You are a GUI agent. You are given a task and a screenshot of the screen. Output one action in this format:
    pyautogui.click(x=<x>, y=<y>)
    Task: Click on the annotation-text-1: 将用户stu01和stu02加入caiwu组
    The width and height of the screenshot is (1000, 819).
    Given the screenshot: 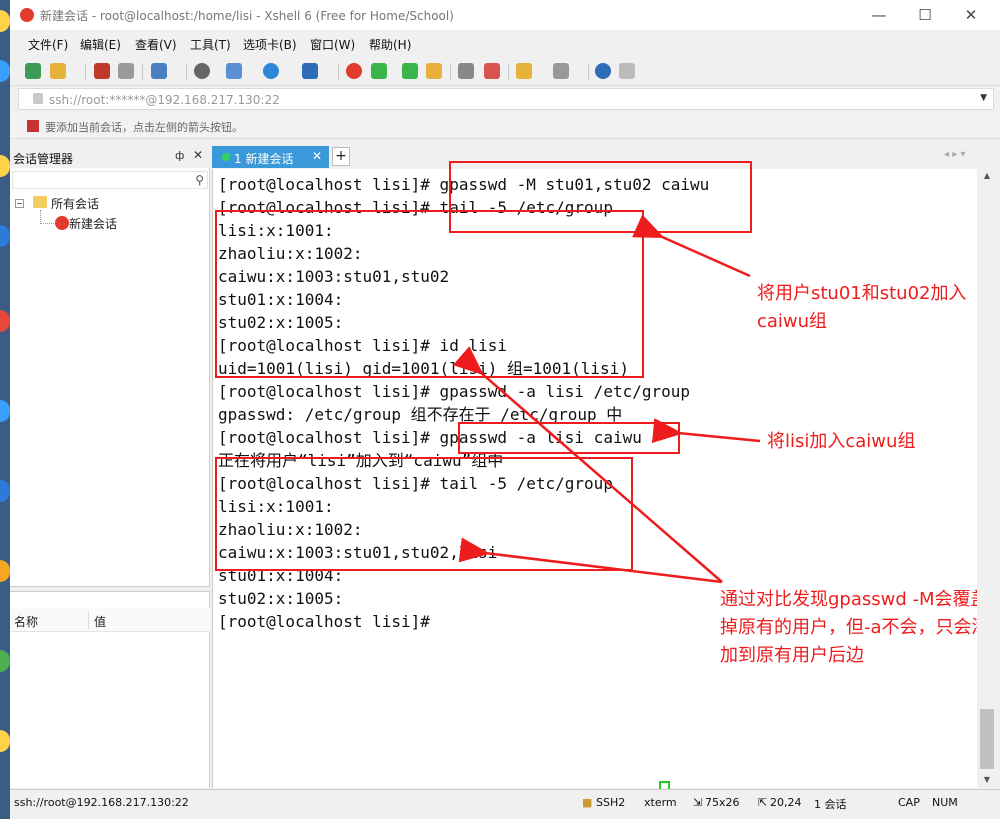 What is the action you would take?
    pyautogui.click(x=862, y=307)
    